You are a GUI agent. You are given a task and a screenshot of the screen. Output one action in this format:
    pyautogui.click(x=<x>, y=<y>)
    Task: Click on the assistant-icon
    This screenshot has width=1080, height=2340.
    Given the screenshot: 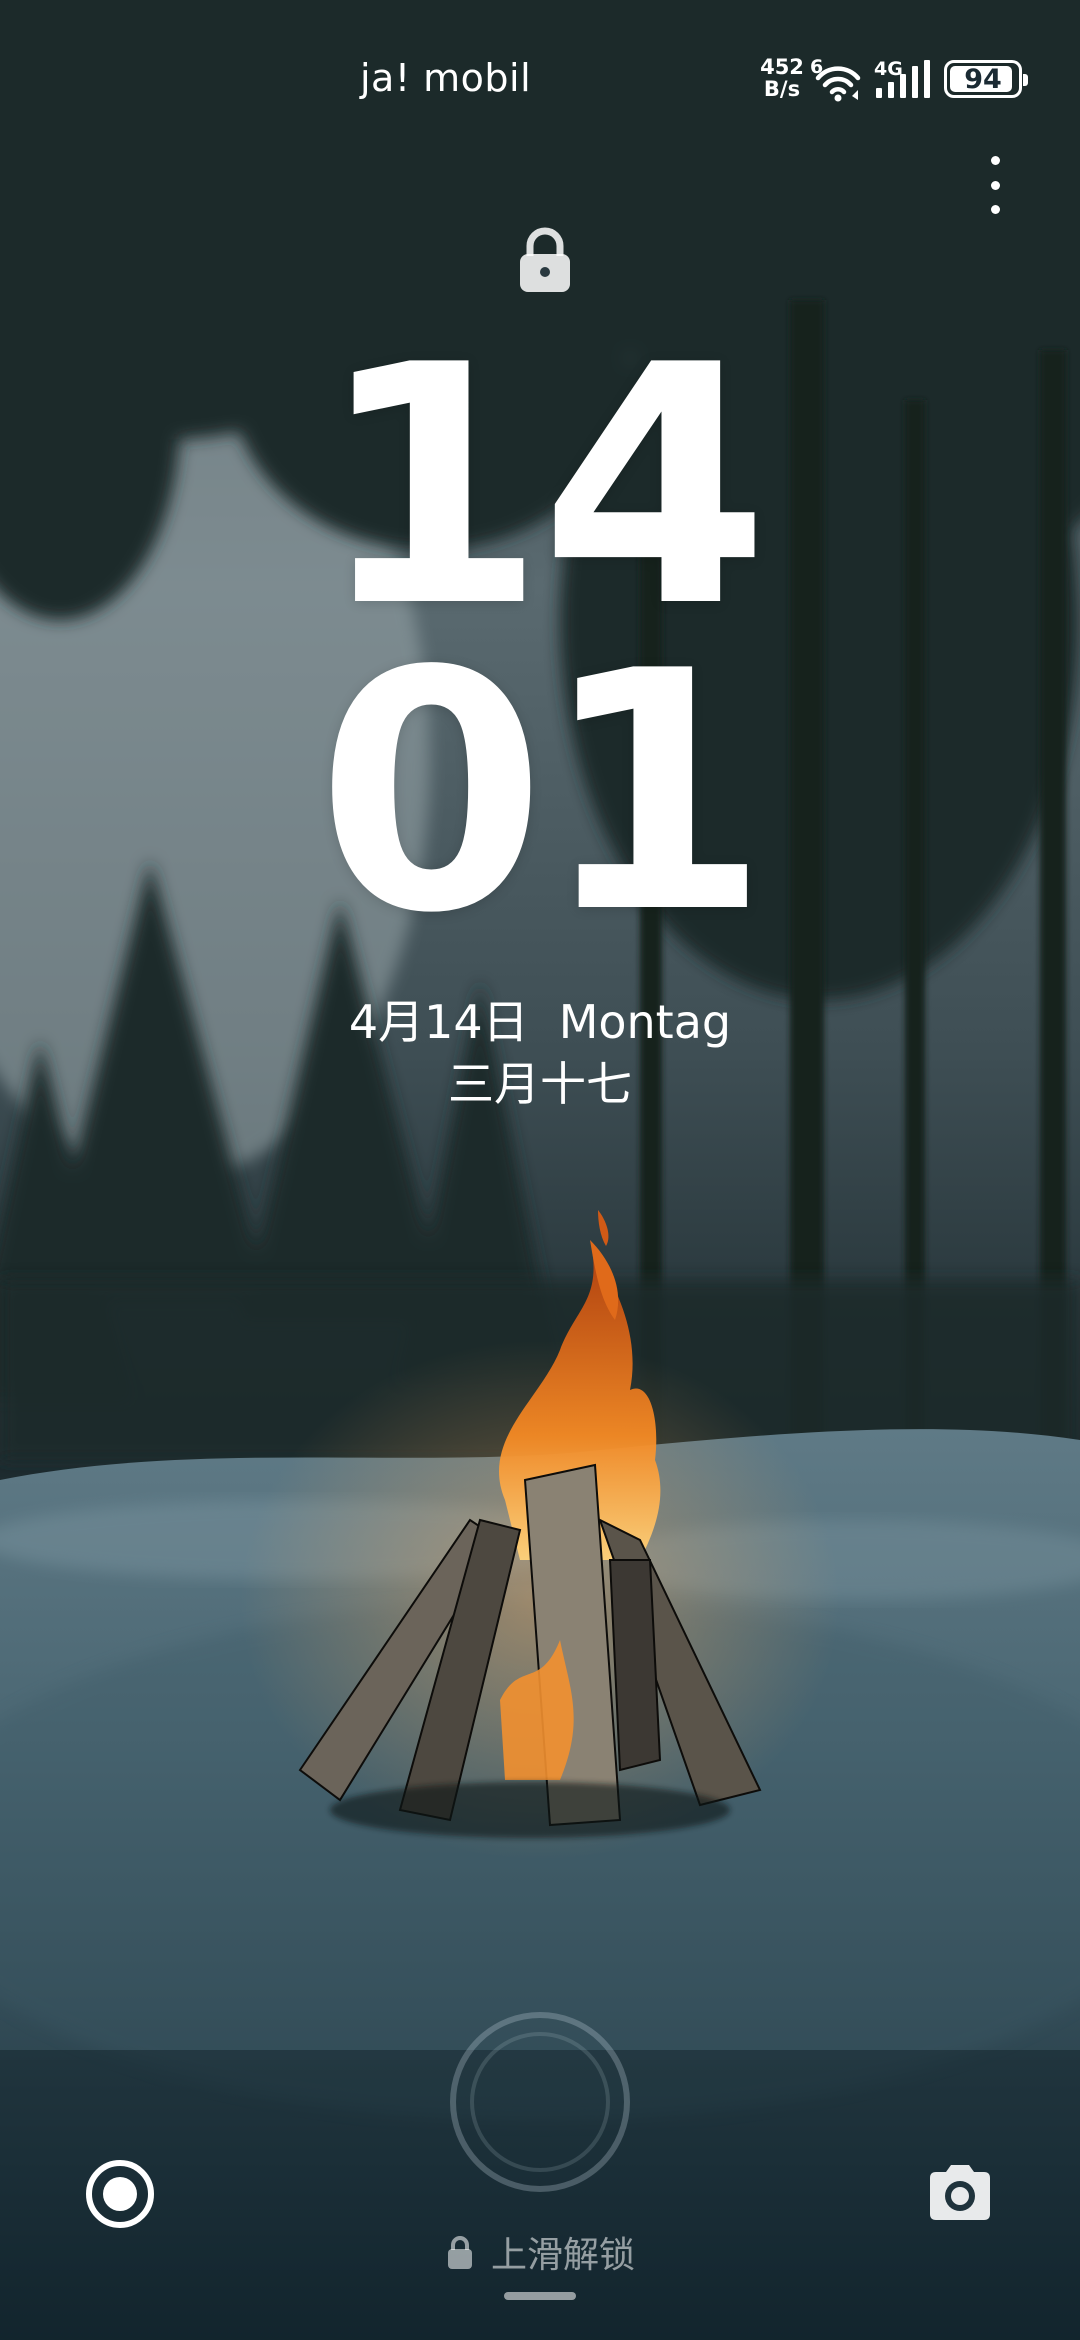 What is the action you would take?
    pyautogui.click(x=120, y=2194)
    